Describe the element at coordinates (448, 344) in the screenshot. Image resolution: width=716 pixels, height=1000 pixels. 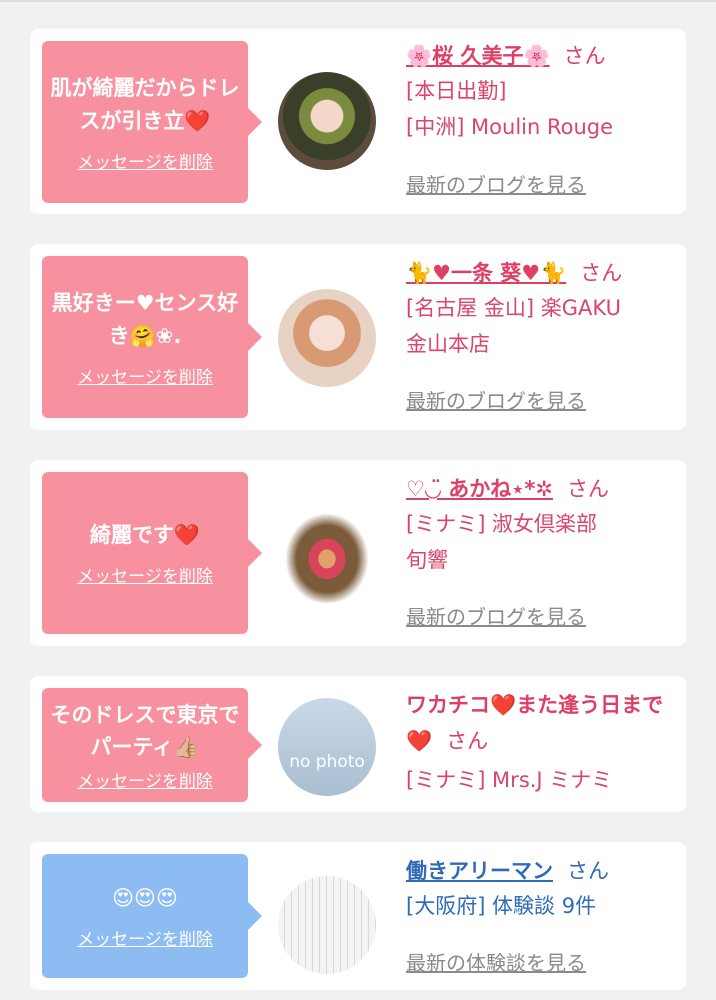
I see `shop-text-2: 金山本店` at that location.